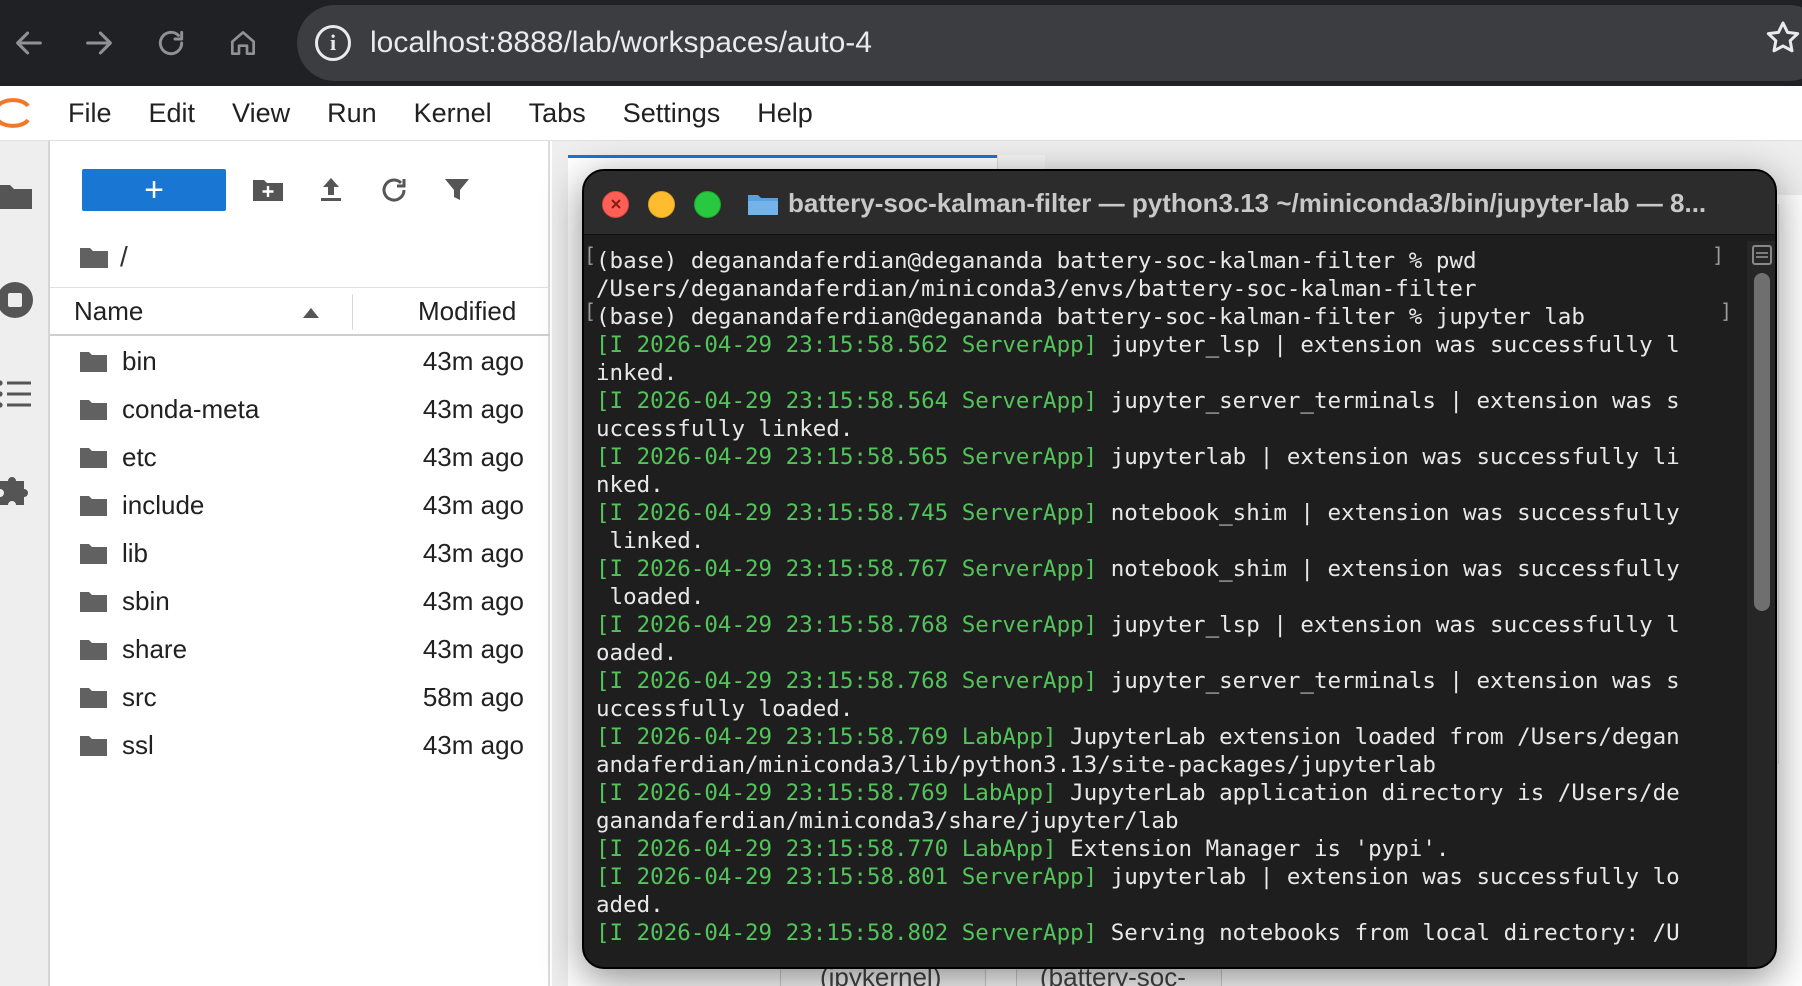  I want to click on upload-icon, so click(331, 190).